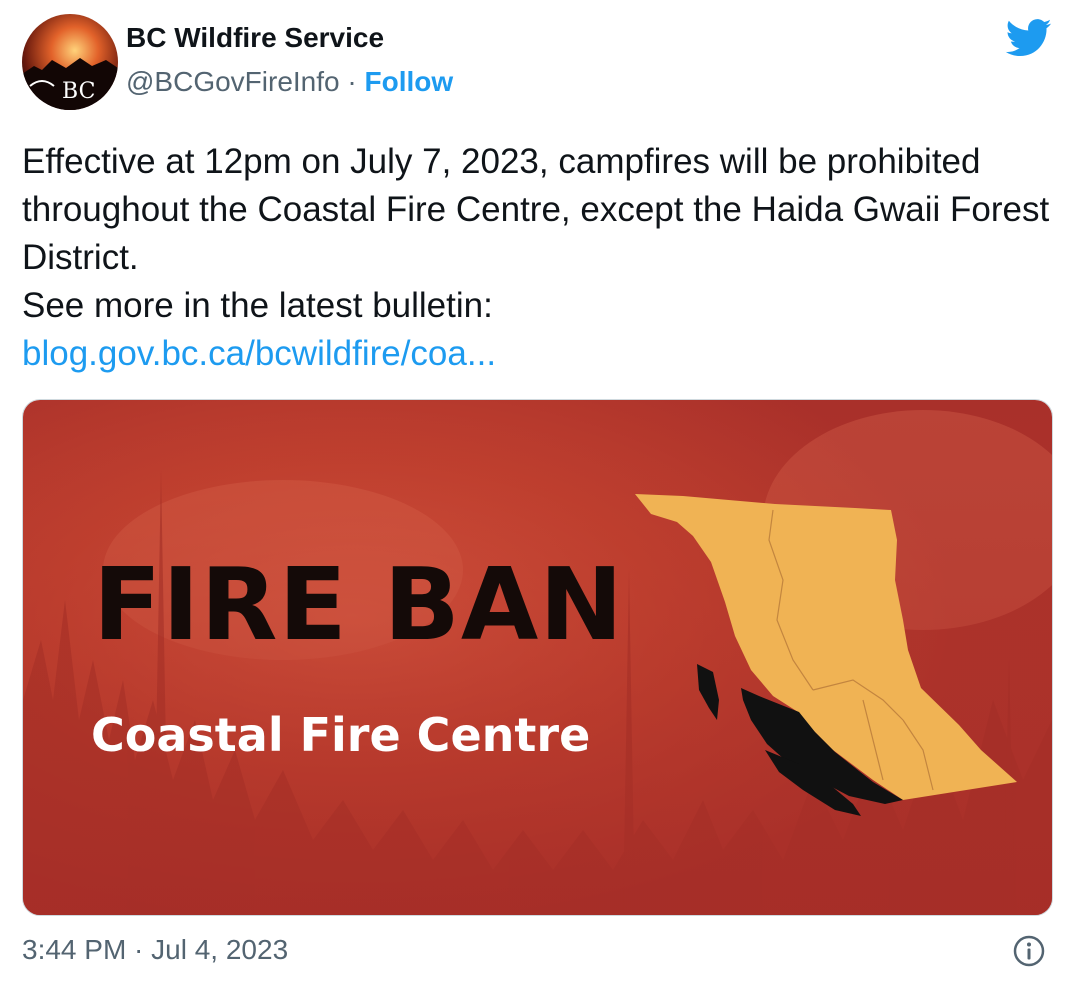 This screenshot has width=1088, height=986. What do you see at coordinates (1029, 951) in the screenshot?
I see `info-icon` at bounding box center [1029, 951].